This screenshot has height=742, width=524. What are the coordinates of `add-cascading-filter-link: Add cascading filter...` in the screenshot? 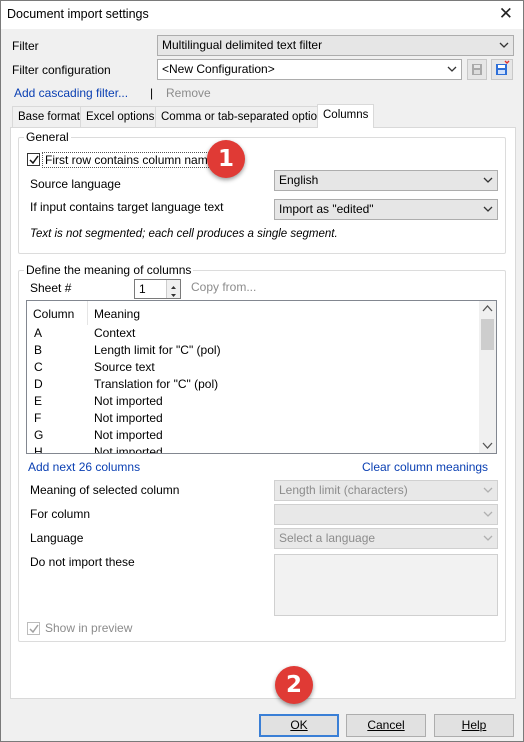 It's located at (71, 93).